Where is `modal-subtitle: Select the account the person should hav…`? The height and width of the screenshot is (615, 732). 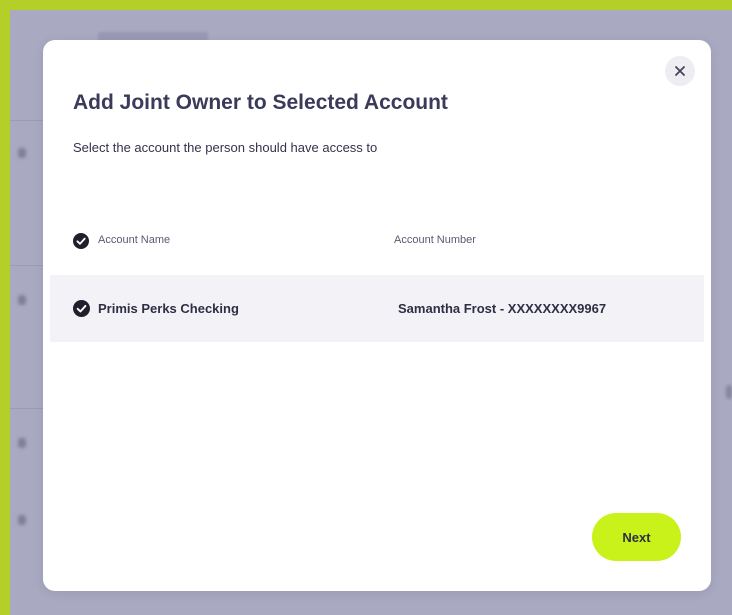
modal-subtitle: Select the account the person should hav… is located at coordinates (225, 147).